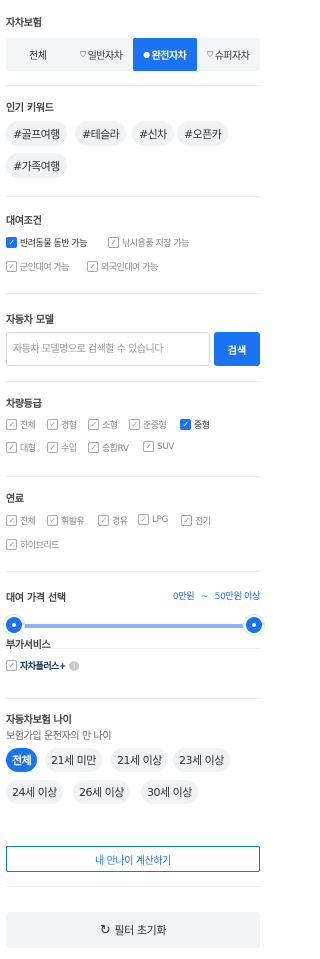 This screenshot has height=959, width=320. I want to click on car-class-import: ✓ 수입, so click(62, 447).